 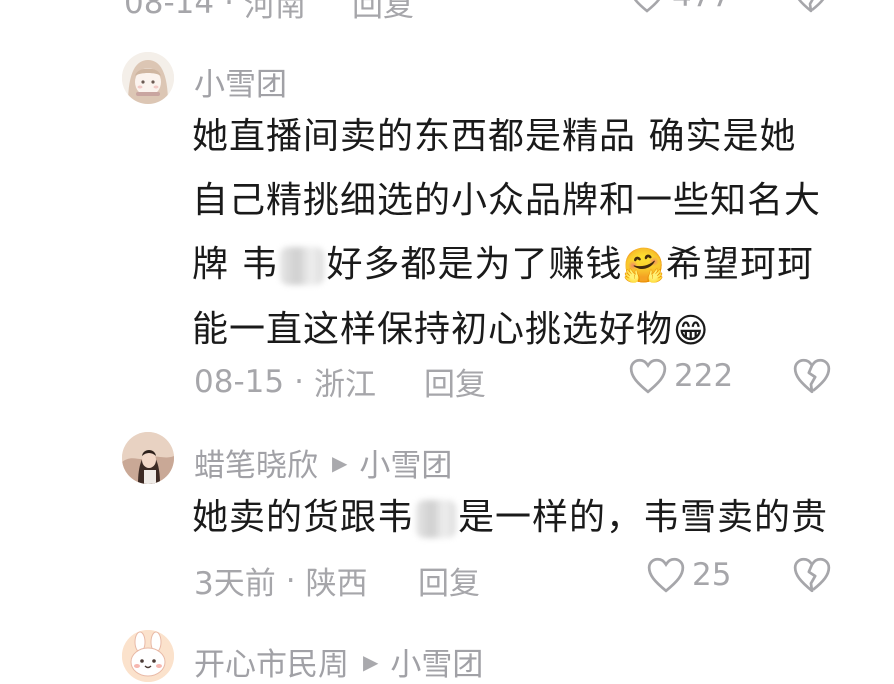 I want to click on comment-line: 她卖的货跟韦 是一样的，韦雪卖的贵, so click(x=510, y=518).